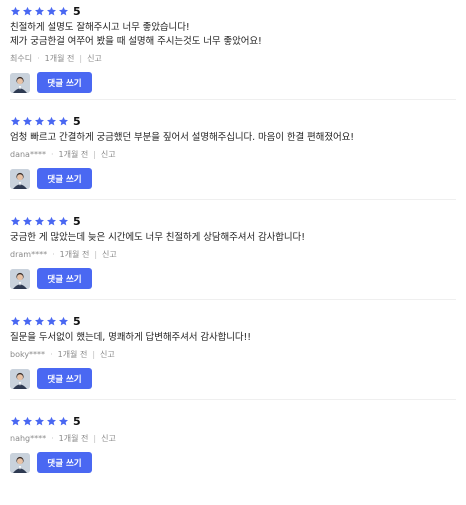 This screenshot has width=466, height=505. Describe the element at coordinates (28, 154) in the screenshot. I see `review-author: dana****` at that location.